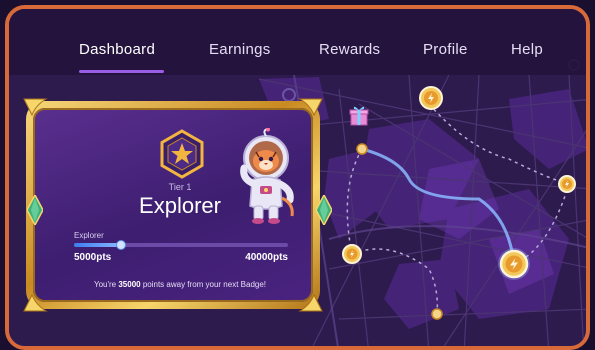 Image resolution: width=595 pixels, height=350 pixels. I want to click on away-points: 35000, so click(129, 284).